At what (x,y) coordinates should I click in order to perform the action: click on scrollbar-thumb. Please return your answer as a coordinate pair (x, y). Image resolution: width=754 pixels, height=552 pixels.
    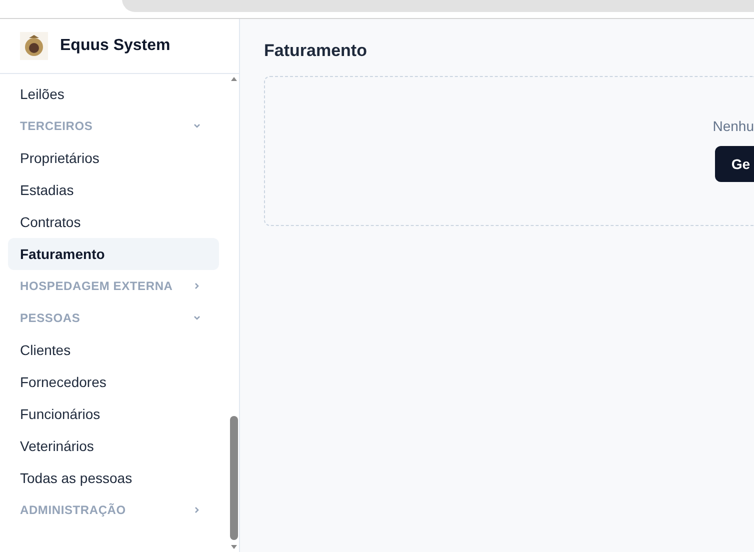
    Looking at the image, I should click on (234, 478).